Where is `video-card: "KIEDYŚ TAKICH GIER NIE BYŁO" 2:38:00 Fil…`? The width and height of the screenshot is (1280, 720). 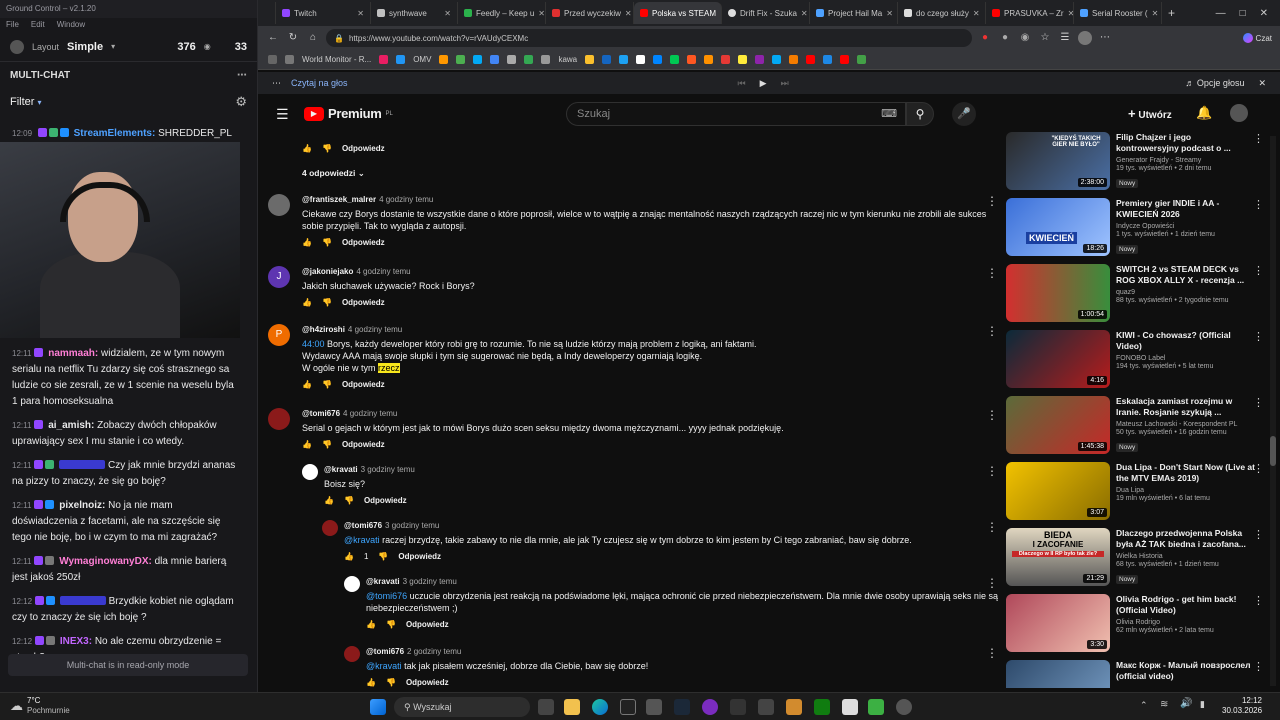
video-card: "KIEDYŚ TAKICH GIER NIE BYŁO" 2:38:00 Fil… is located at coordinates (1138, 164).